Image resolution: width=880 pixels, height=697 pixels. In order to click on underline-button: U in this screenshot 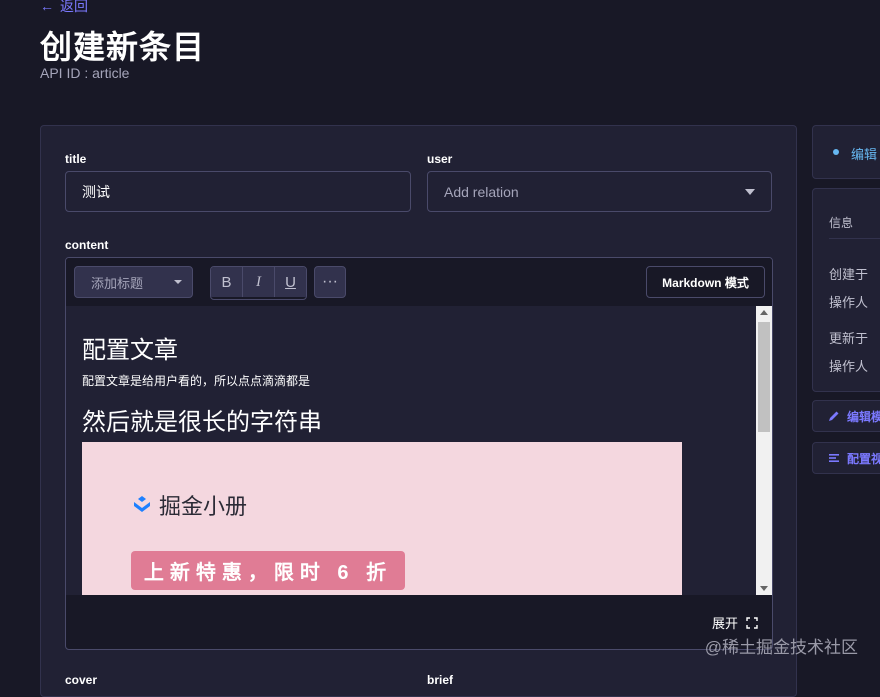, I will do `click(290, 282)`.